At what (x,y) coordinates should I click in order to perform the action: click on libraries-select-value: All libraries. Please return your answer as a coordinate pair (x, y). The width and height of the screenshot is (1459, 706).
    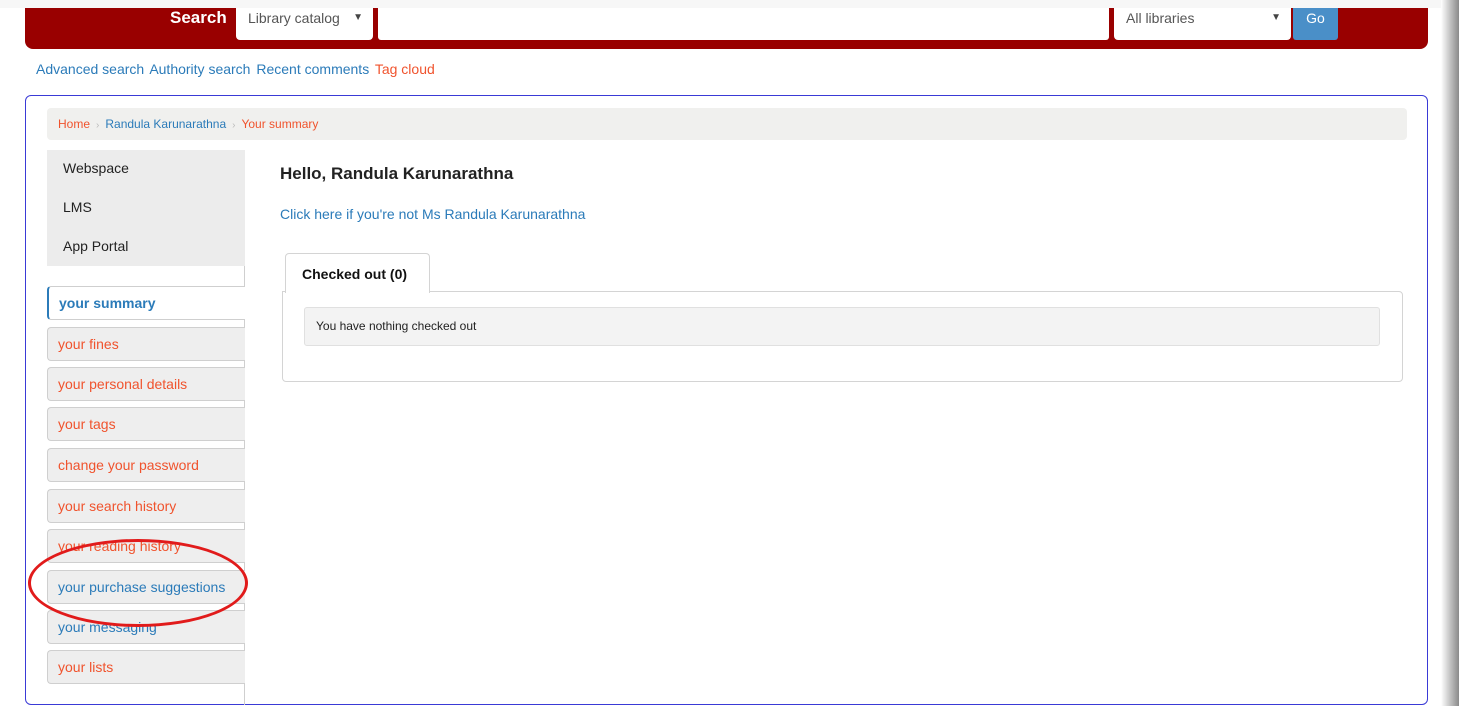
    Looking at the image, I should click on (1160, 18).